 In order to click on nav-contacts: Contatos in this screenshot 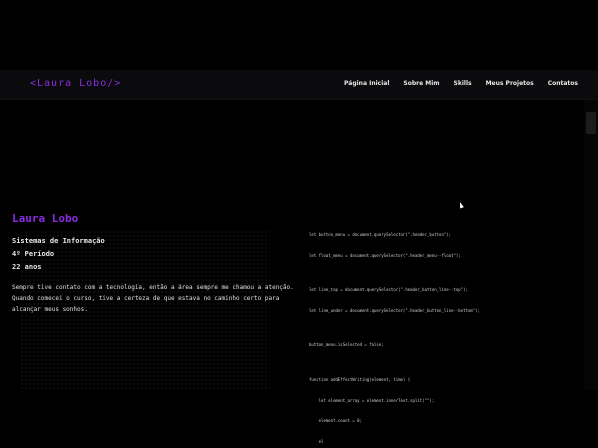, I will do `click(563, 83)`.